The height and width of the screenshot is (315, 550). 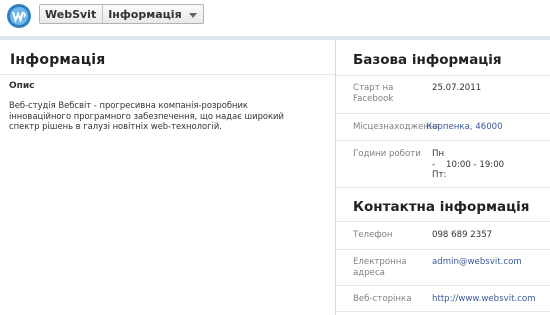 What do you see at coordinates (427, 60) in the screenshot?
I see `basic-info-title: Базова інформація` at bounding box center [427, 60].